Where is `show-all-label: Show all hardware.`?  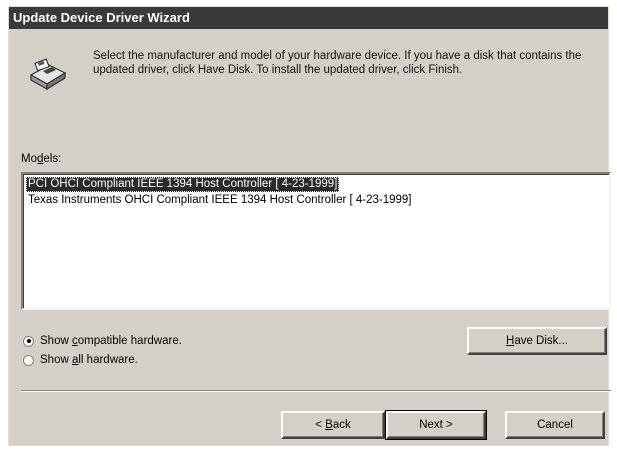 show-all-label: Show all hardware. is located at coordinates (89, 360).